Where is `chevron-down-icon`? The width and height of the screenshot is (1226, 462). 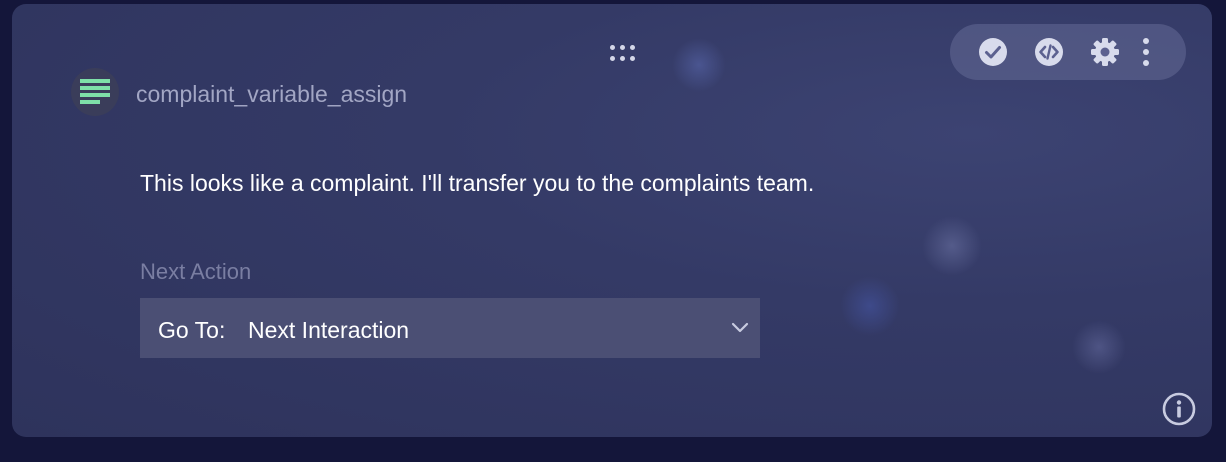
chevron-down-icon is located at coordinates (740, 327).